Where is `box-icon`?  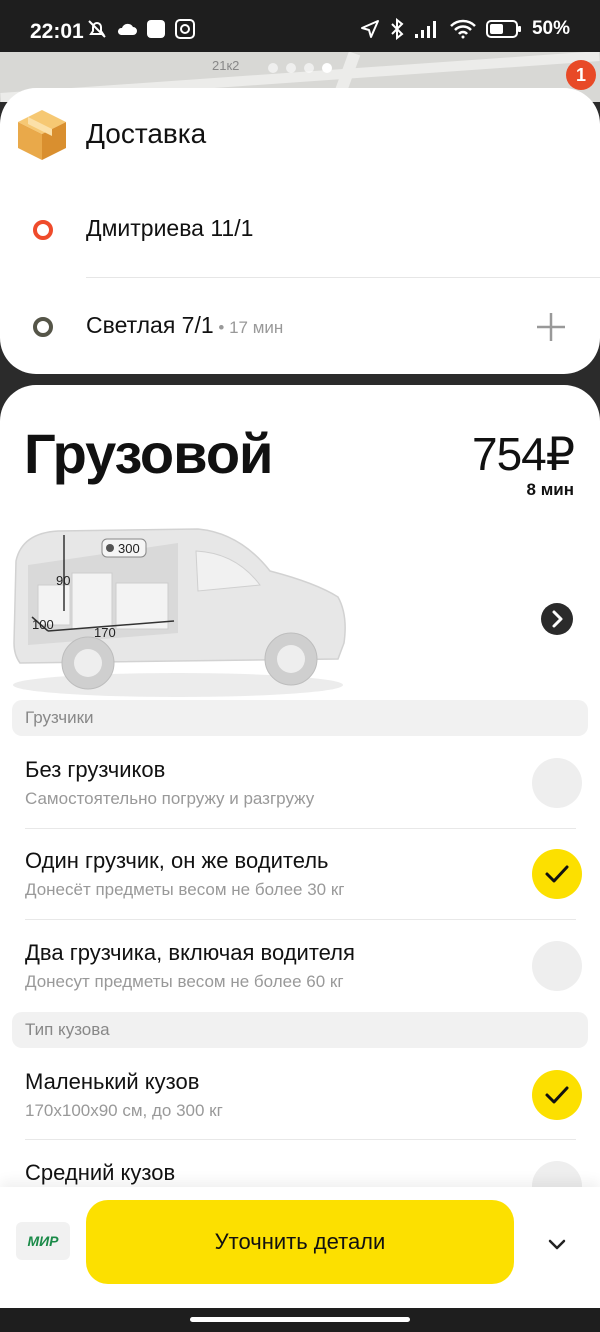
box-icon is located at coordinates (42, 135).